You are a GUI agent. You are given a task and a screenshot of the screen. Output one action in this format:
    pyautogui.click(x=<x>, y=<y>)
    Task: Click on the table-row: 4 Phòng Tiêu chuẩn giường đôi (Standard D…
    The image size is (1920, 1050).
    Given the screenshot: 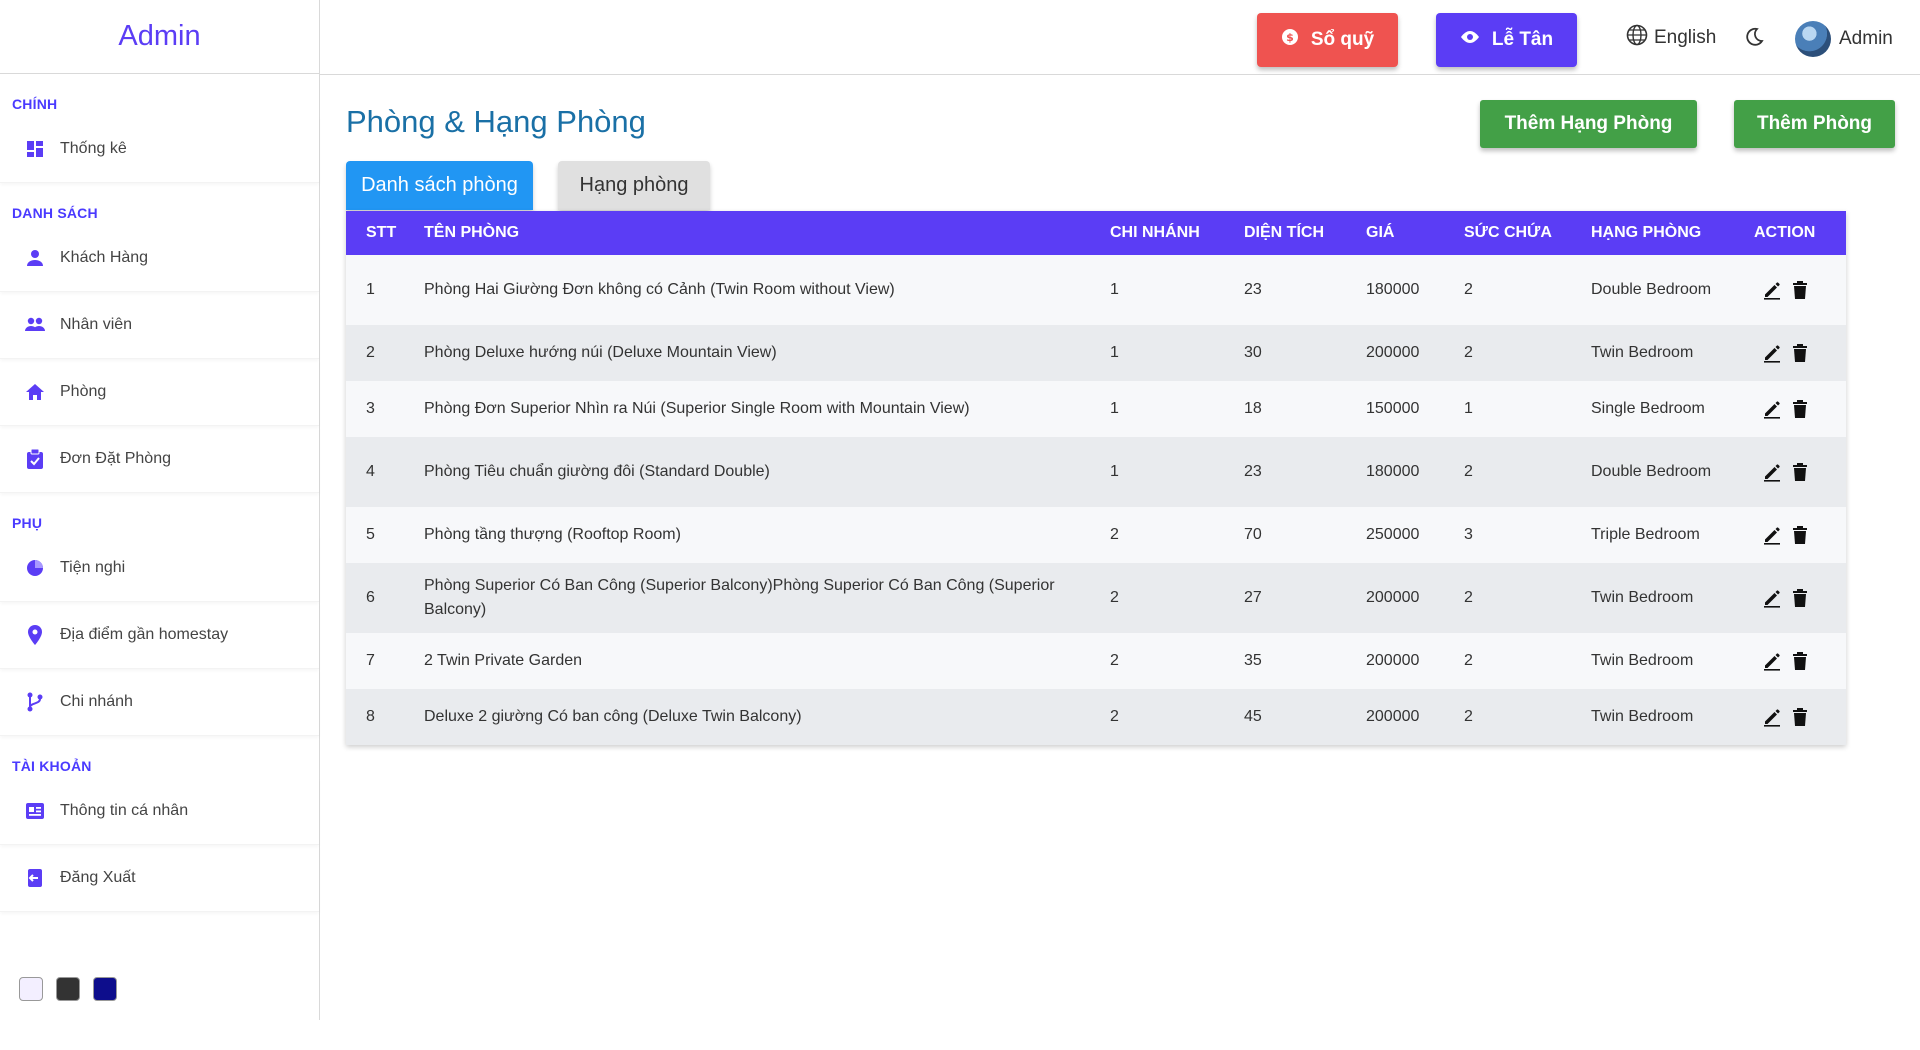 What is the action you would take?
    pyautogui.click(x=1096, y=472)
    